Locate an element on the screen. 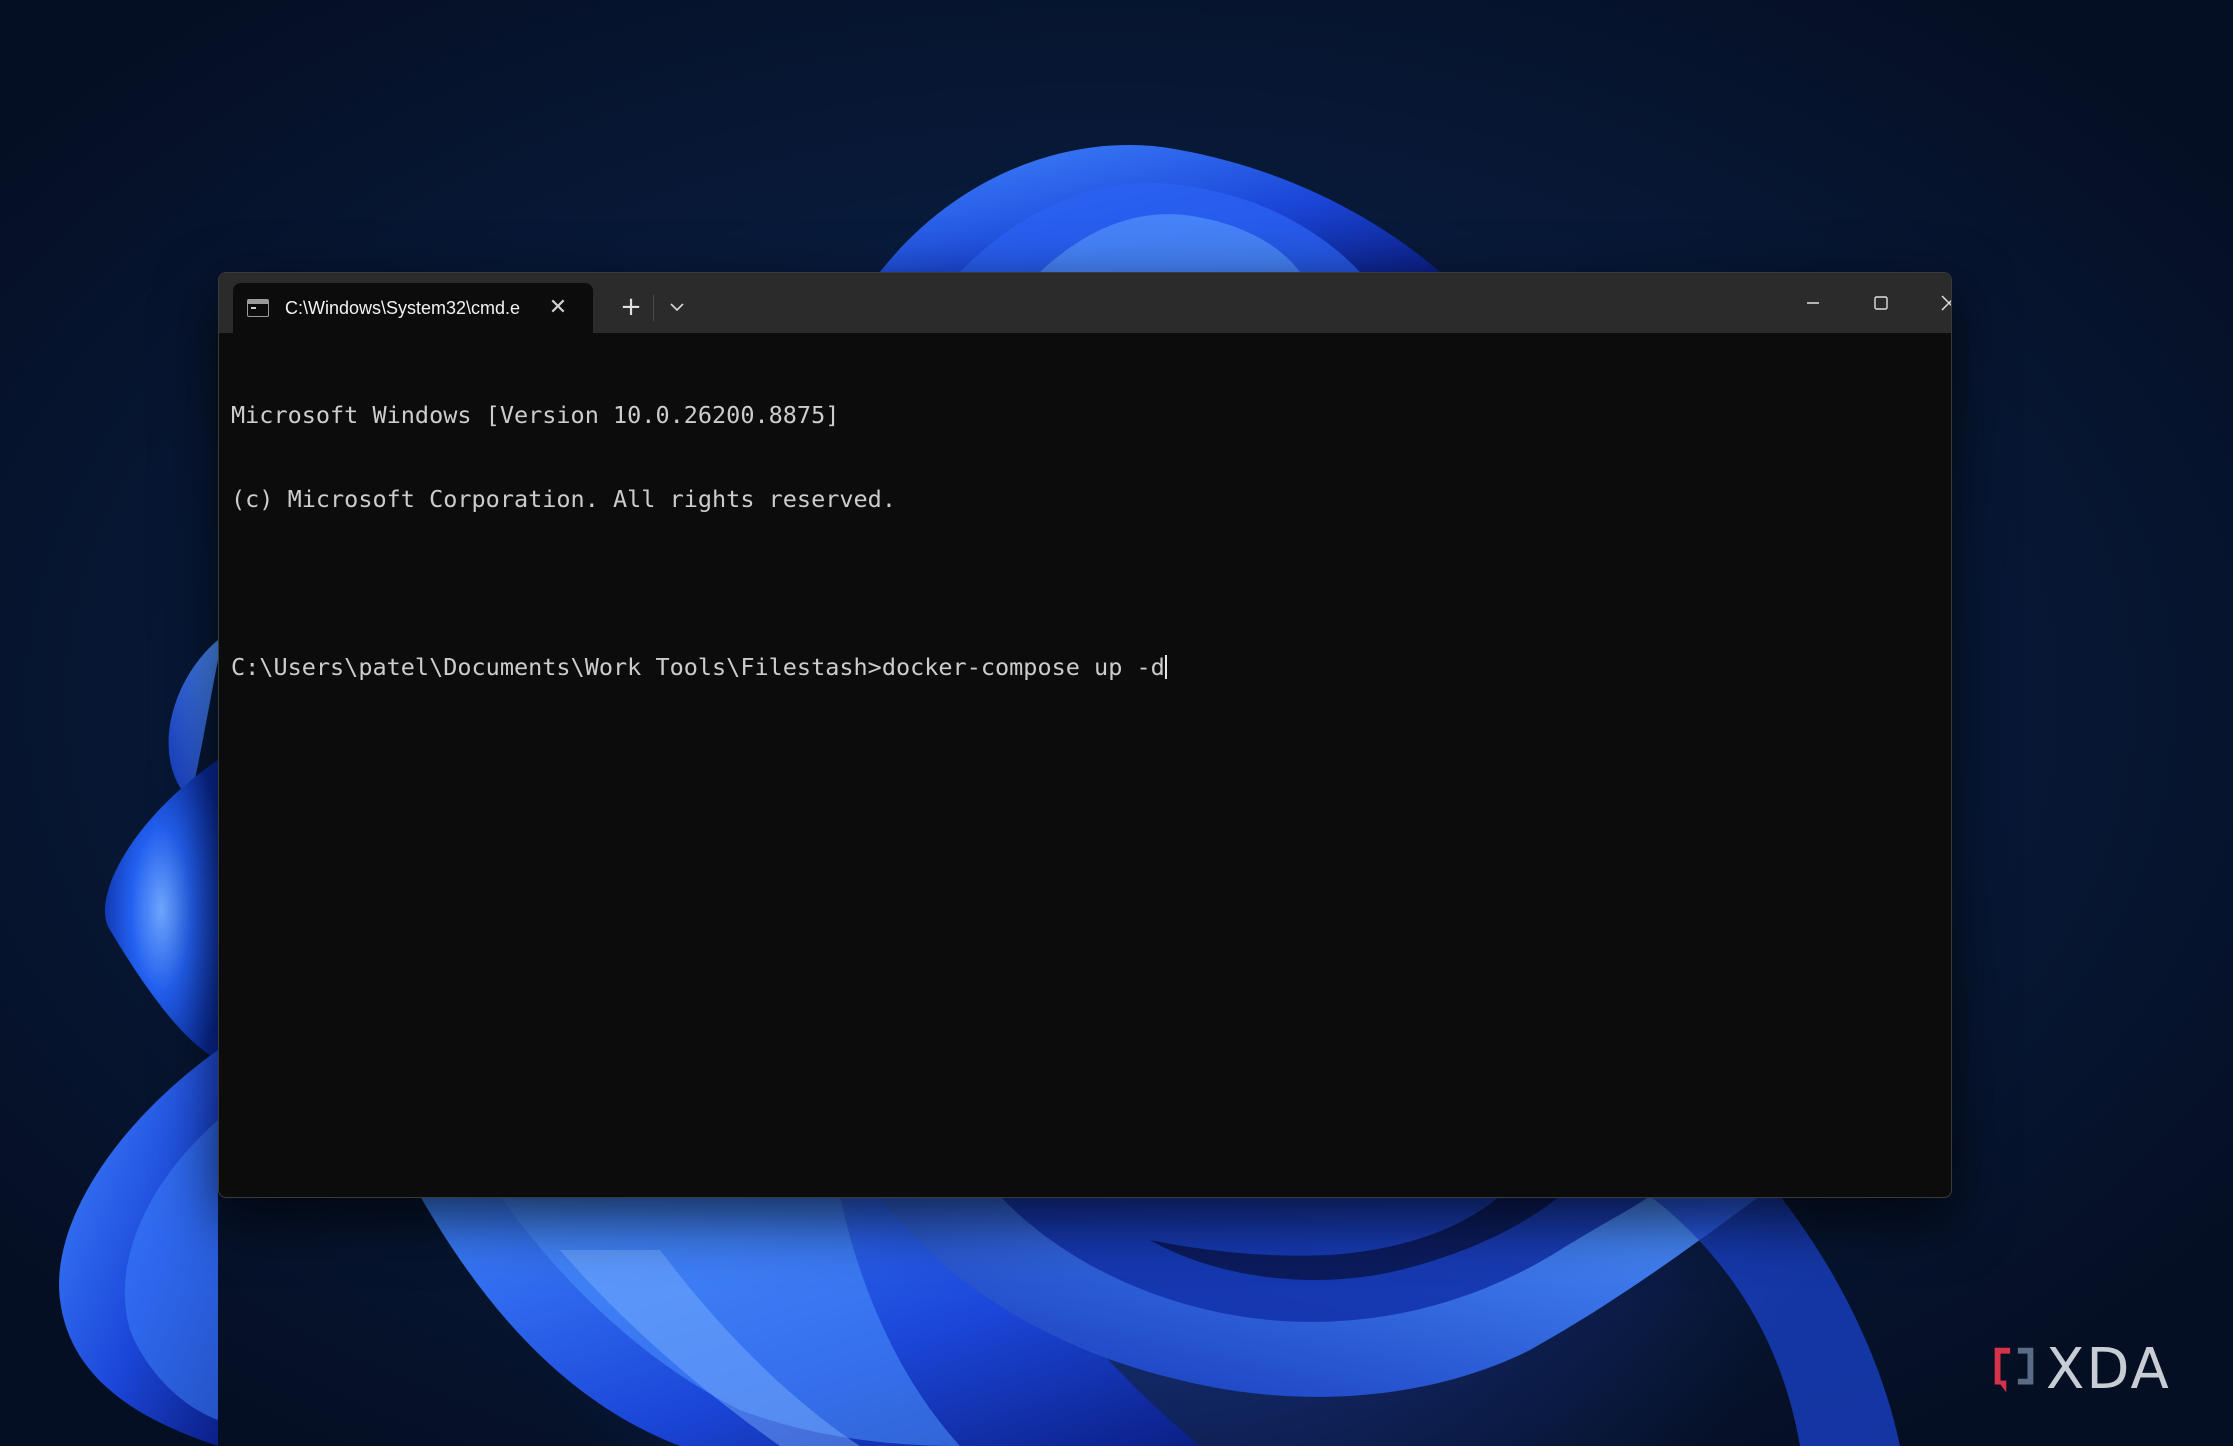 This screenshot has height=1446, width=2233. chevron-down-icon is located at coordinates (677, 307).